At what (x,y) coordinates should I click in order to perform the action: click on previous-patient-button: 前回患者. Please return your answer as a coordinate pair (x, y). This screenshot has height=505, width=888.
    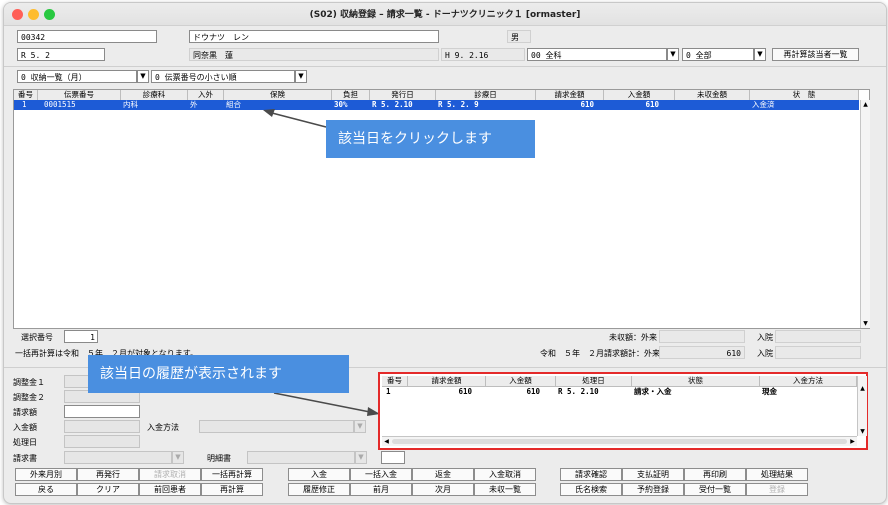
    Looking at the image, I should click on (170, 489).